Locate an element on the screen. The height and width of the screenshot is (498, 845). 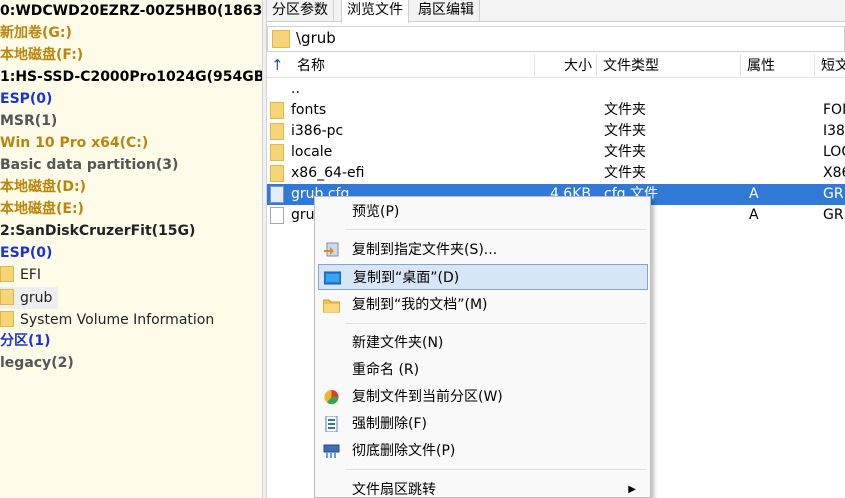
menu-item-label: 强制删除(F) is located at coordinates (389, 424).